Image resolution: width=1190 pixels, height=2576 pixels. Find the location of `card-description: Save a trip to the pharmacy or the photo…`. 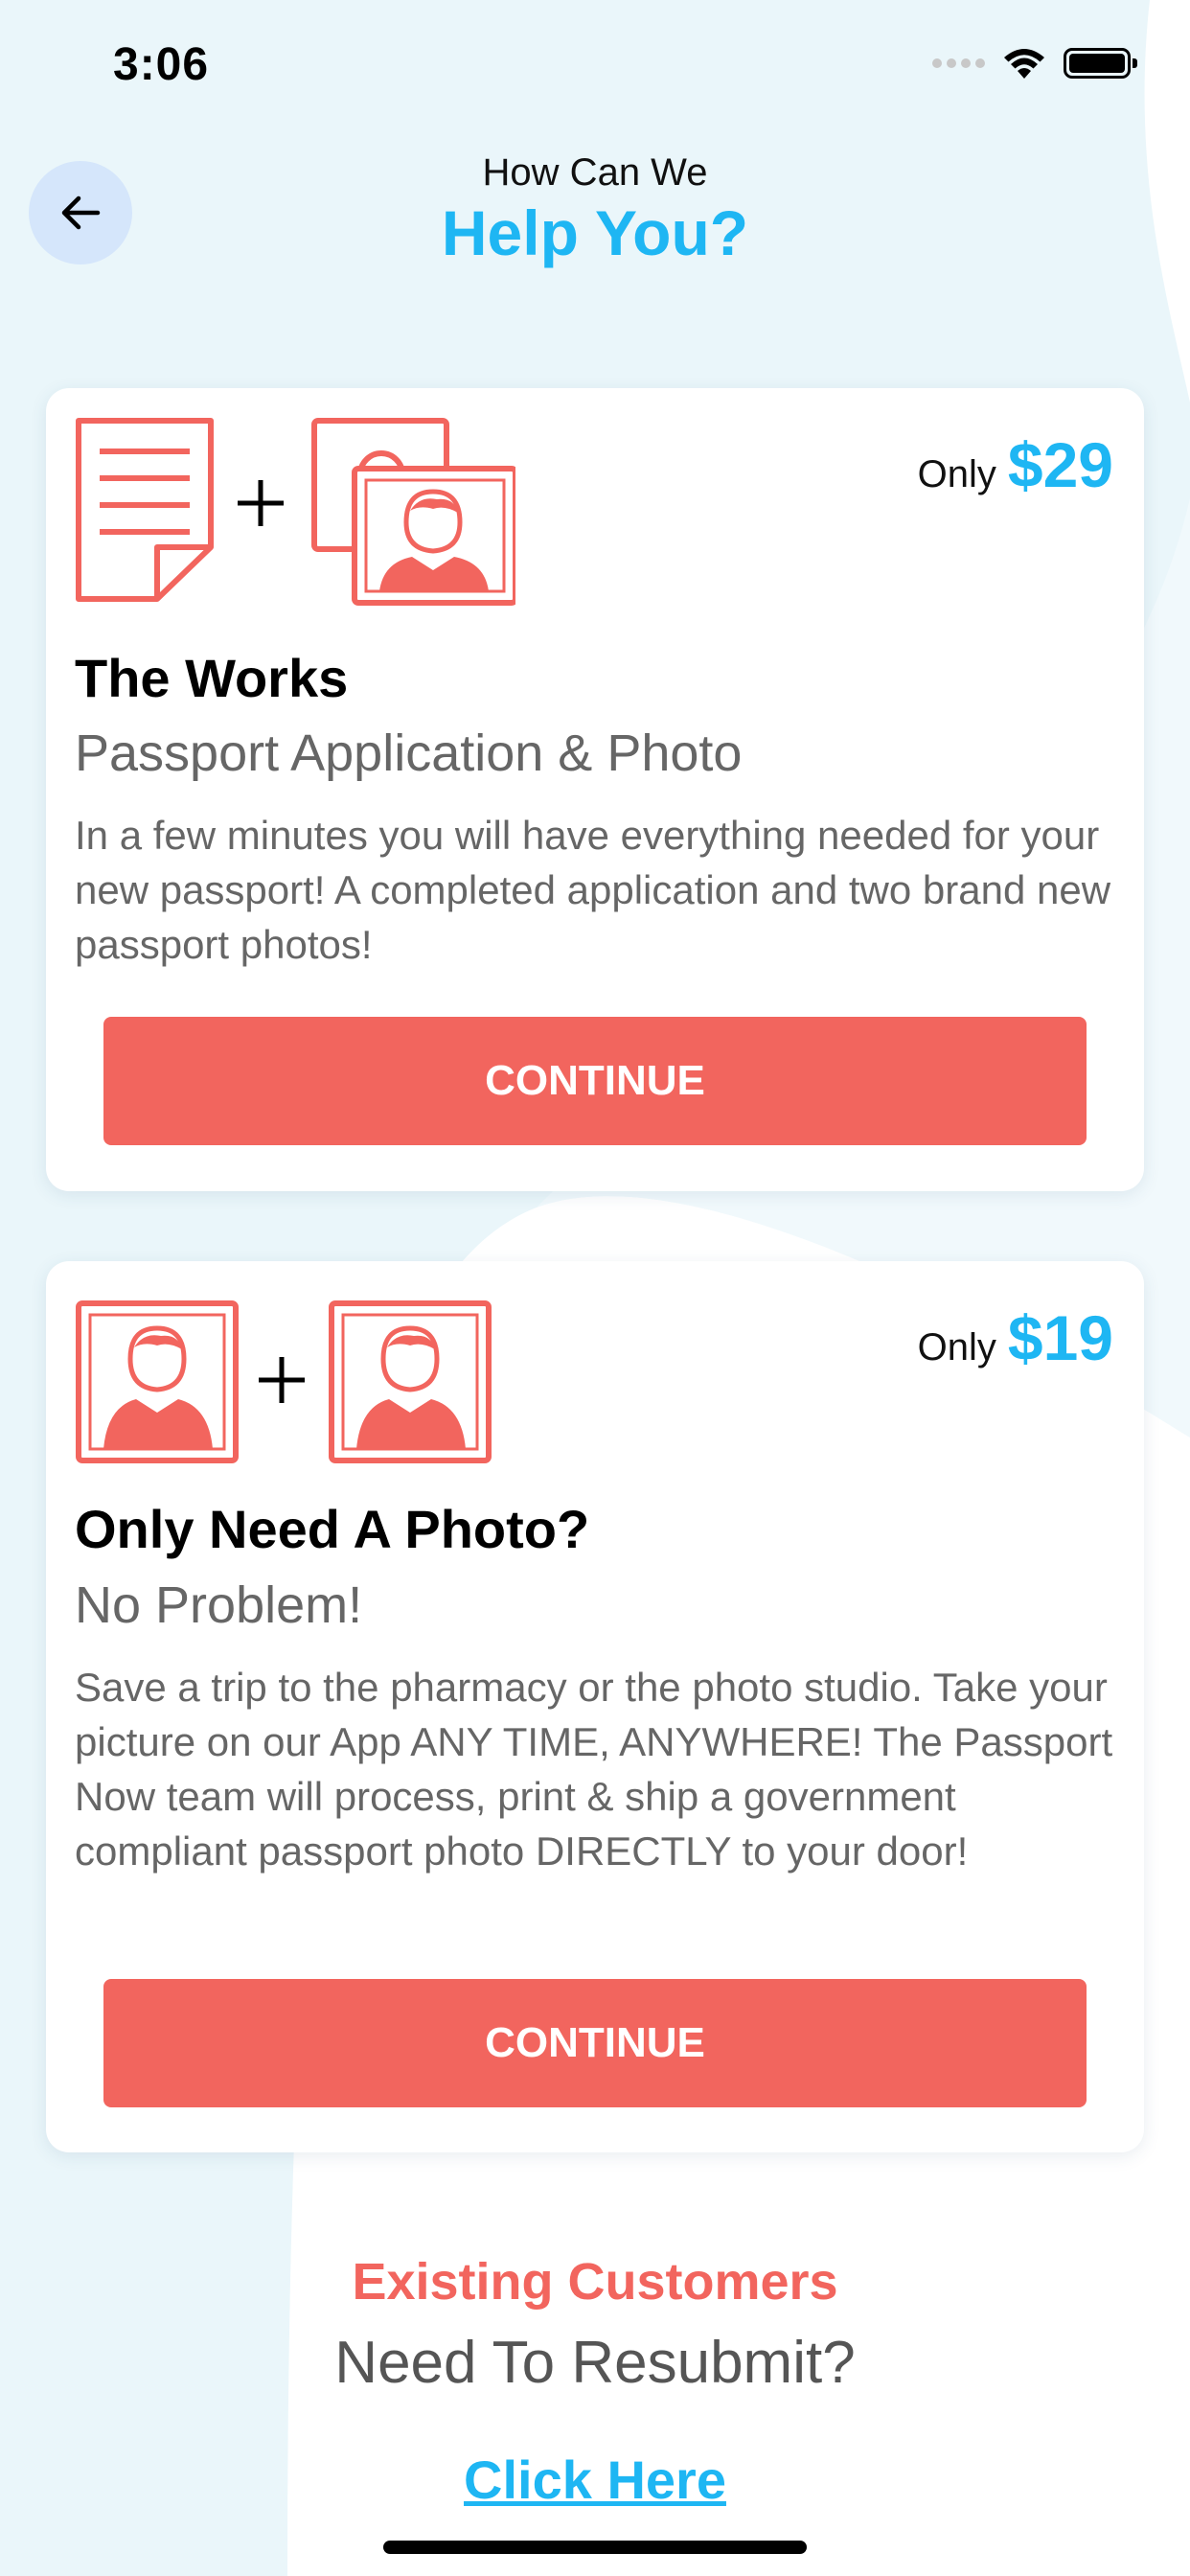

card-description: Save a trip to the pharmacy or the photo… is located at coordinates (594, 1769).